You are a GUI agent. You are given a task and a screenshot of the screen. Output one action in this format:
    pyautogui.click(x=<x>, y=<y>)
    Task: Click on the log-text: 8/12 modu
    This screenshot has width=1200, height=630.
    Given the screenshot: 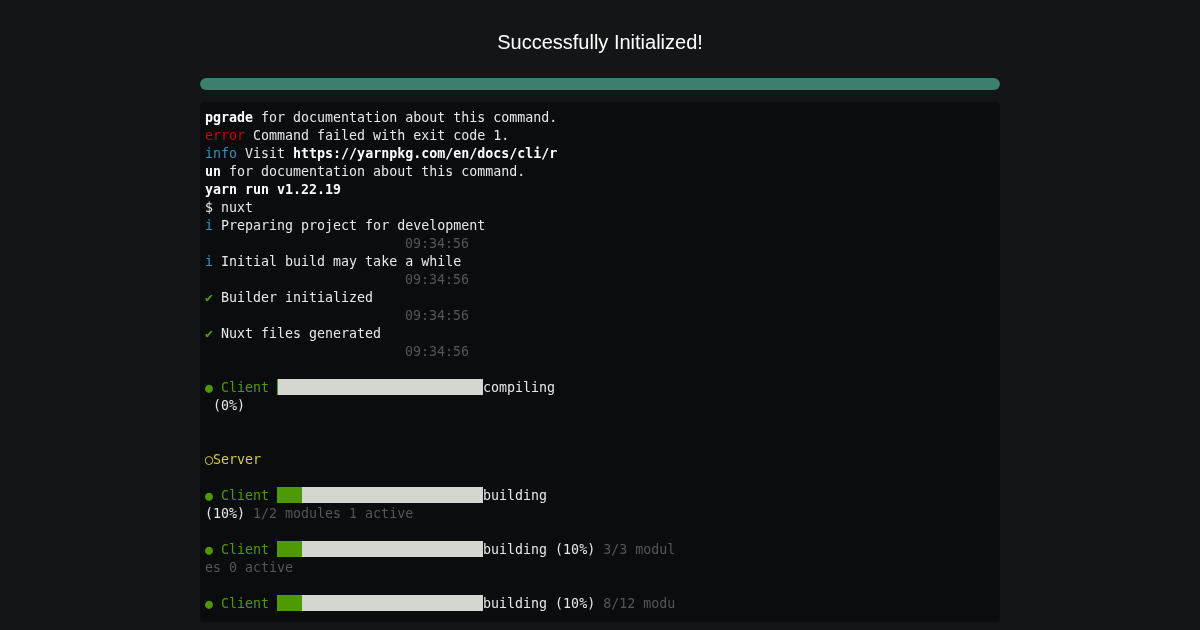 What is the action you would take?
    pyautogui.click(x=639, y=603)
    